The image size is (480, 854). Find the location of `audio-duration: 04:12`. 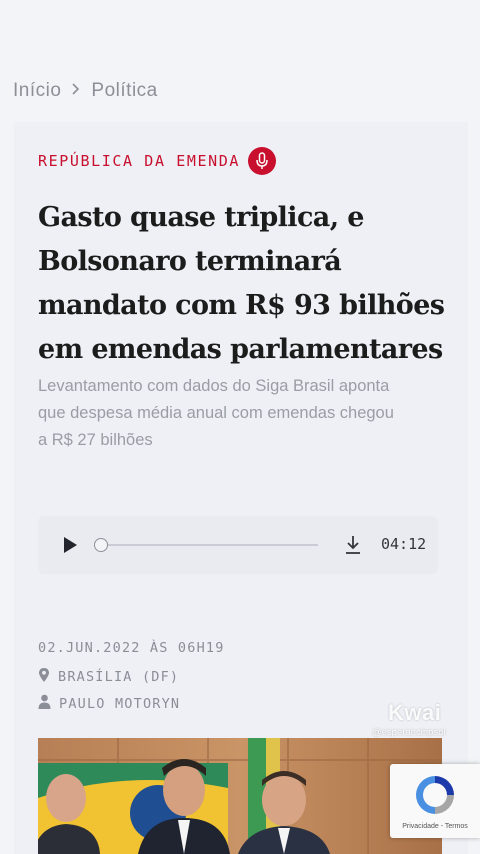

audio-duration: 04:12 is located at coordinates (404, 544).